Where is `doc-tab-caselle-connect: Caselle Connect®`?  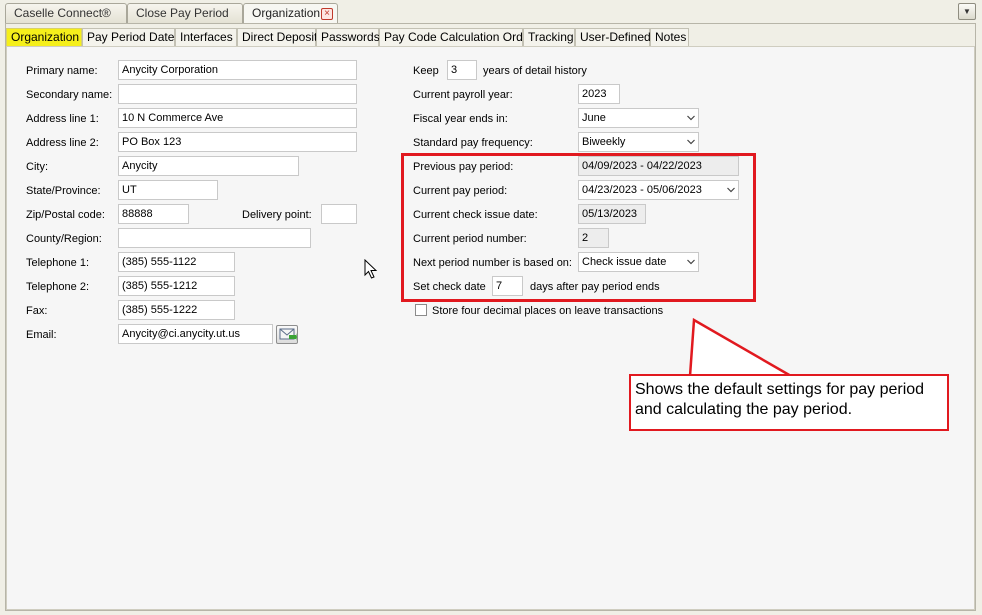 doc-tab-caselle-connect: Caselle Connect® is located at coordinates (66, 13).